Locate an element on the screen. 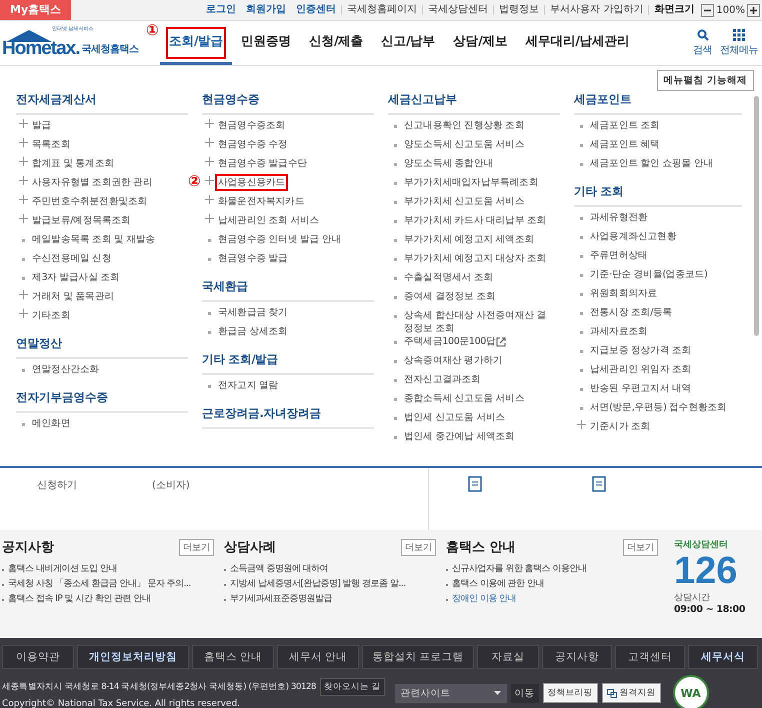 Image resolution: width=762 pixels, height=708 pixels. go-button: 이동 is located at coordinates (524, 693).